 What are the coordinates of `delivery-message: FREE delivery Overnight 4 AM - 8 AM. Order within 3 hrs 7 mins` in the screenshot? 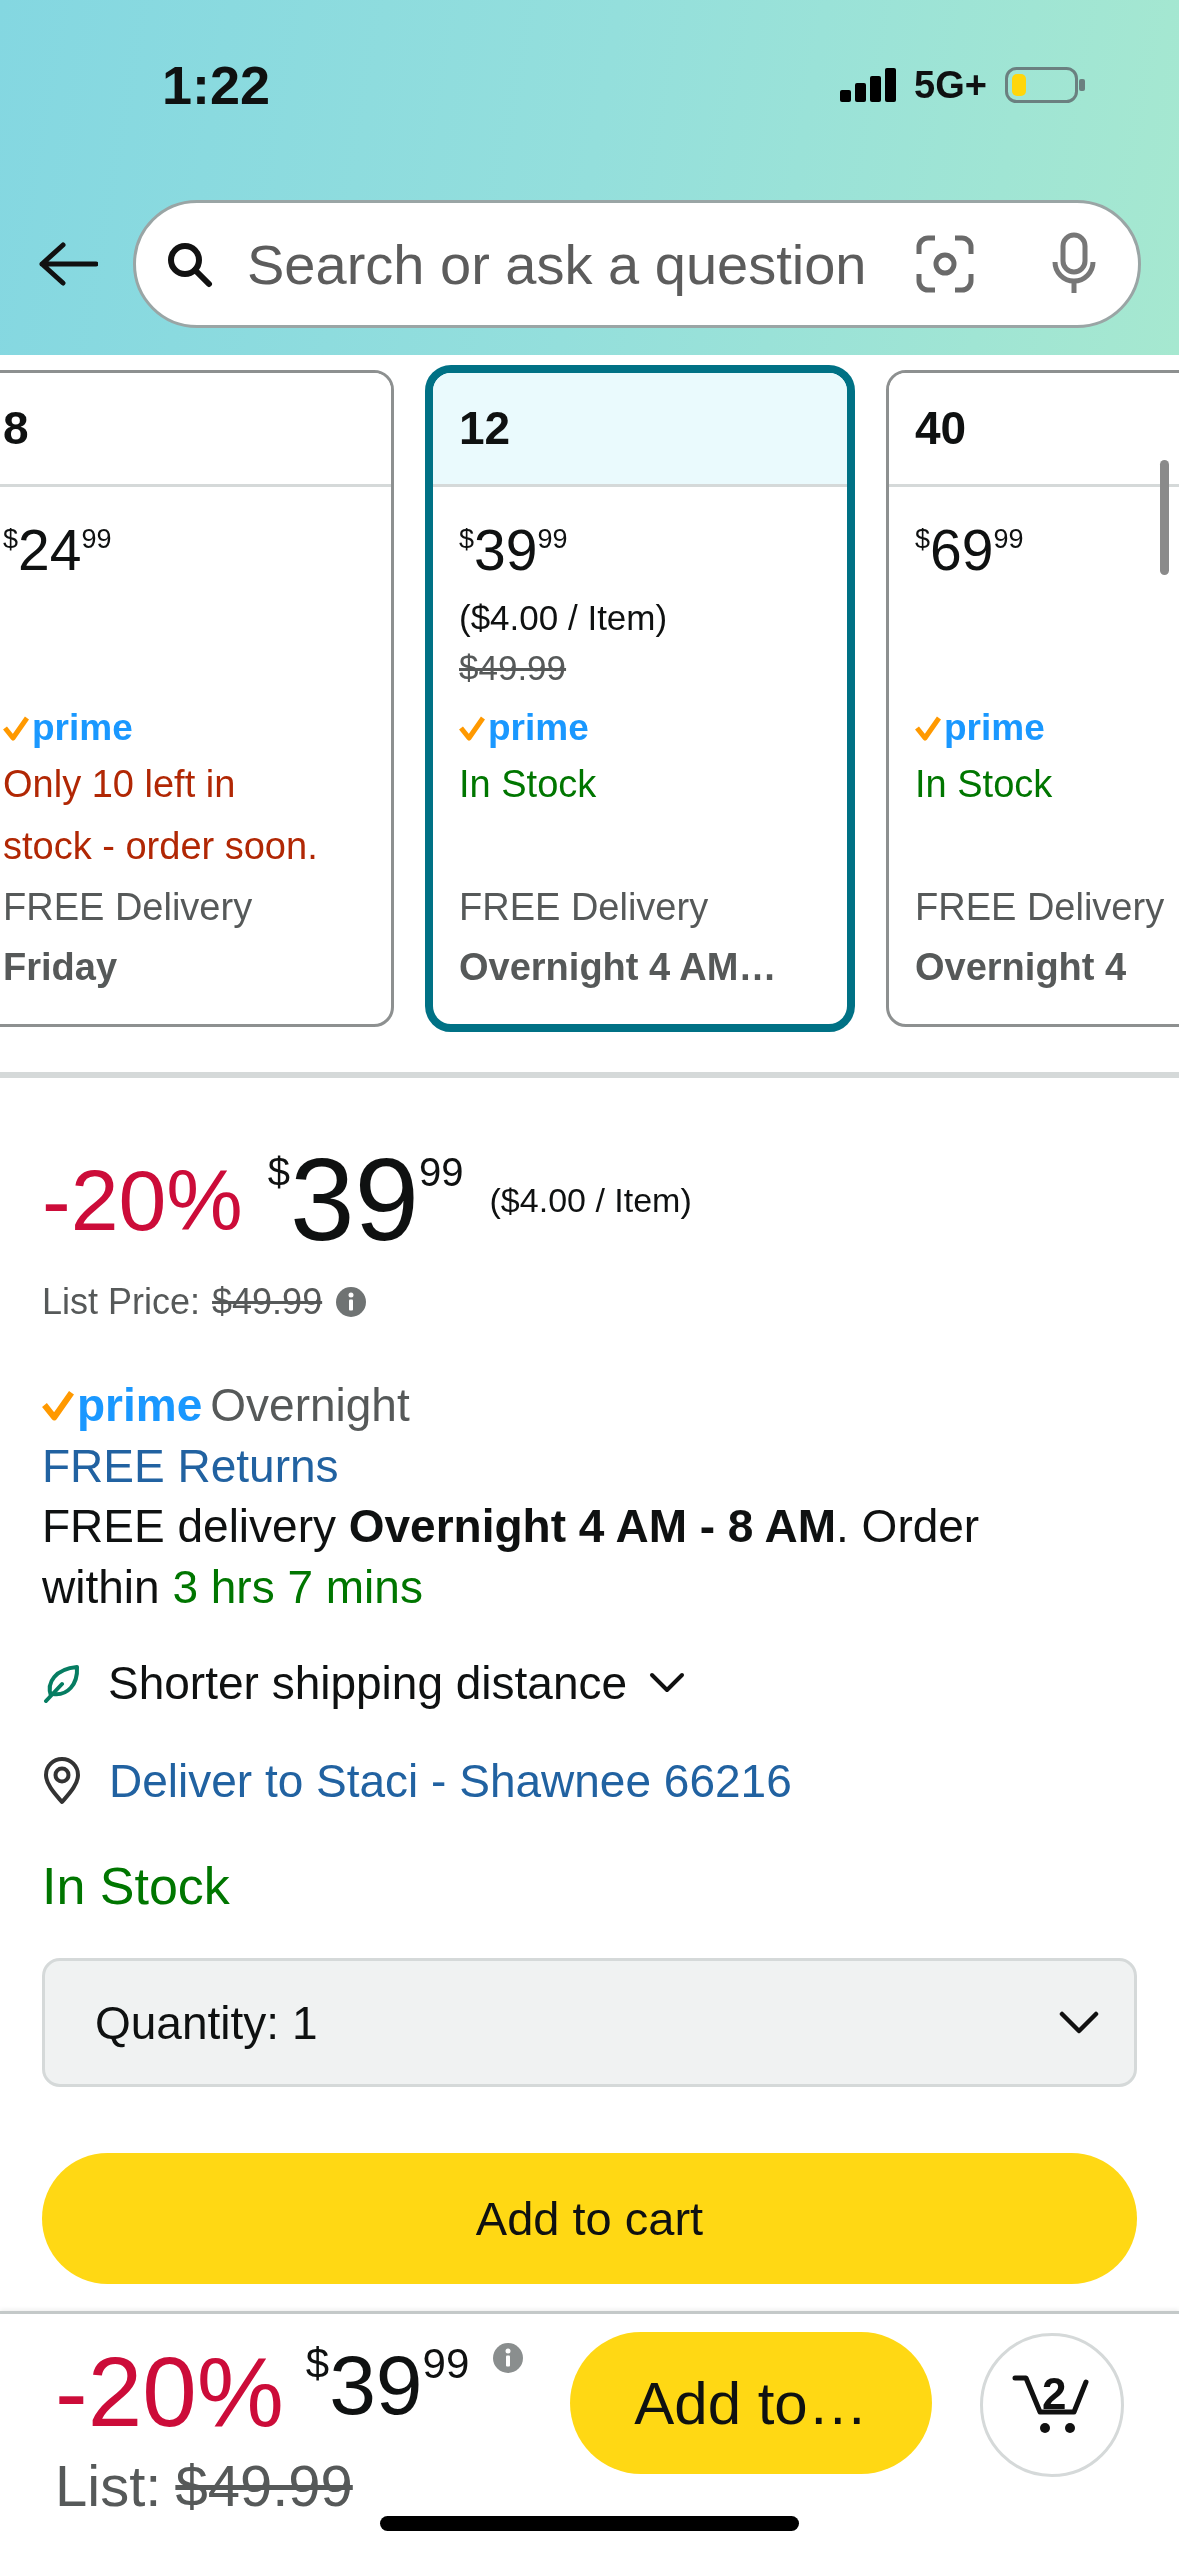 It's located at (511, 1557).